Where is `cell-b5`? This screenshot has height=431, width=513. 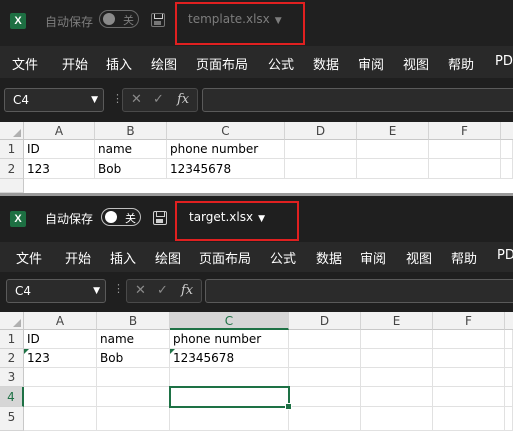
cell-b5 is located at coordinates (133, 419).